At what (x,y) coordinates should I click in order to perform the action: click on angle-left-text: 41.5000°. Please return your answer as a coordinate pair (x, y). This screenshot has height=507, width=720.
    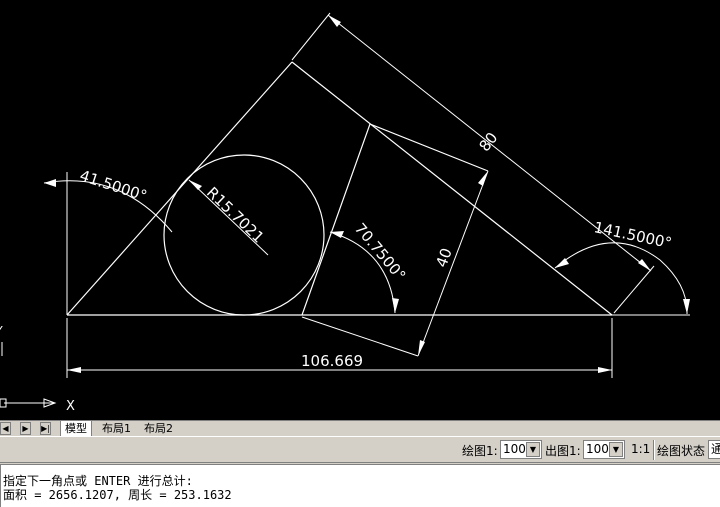
    Looking at the image, I should click on (114, 185).